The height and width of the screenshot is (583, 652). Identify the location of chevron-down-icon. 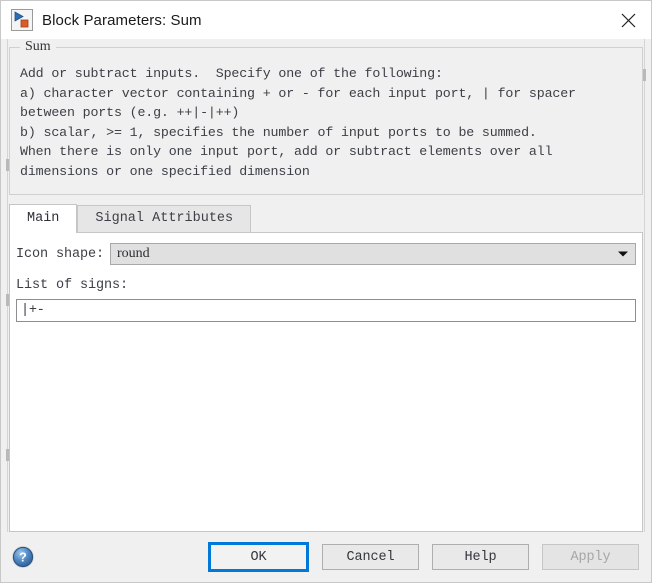
(623, 254).